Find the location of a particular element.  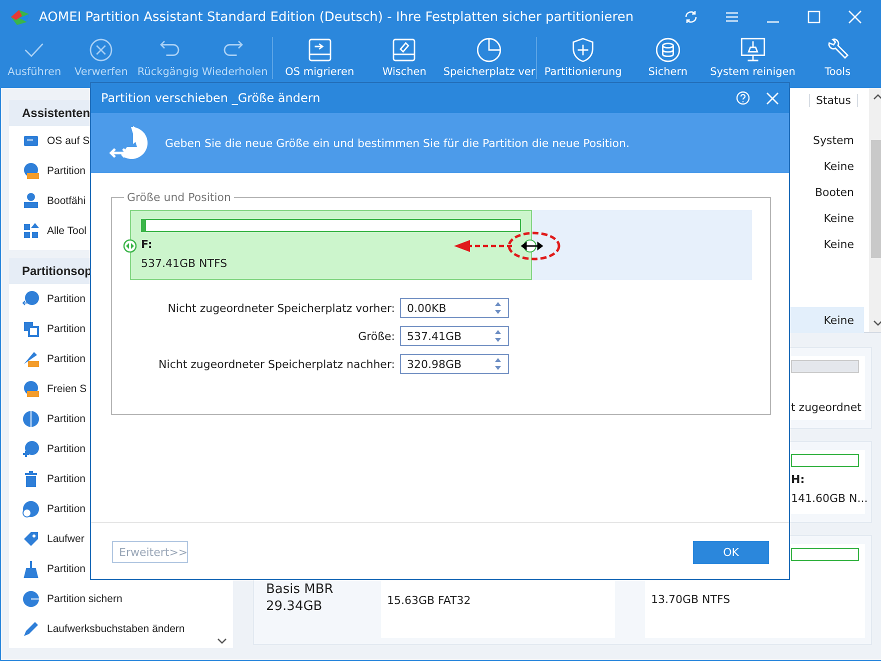

partition-info: 537.41GB NTFS is located at coordinates (184, 263).